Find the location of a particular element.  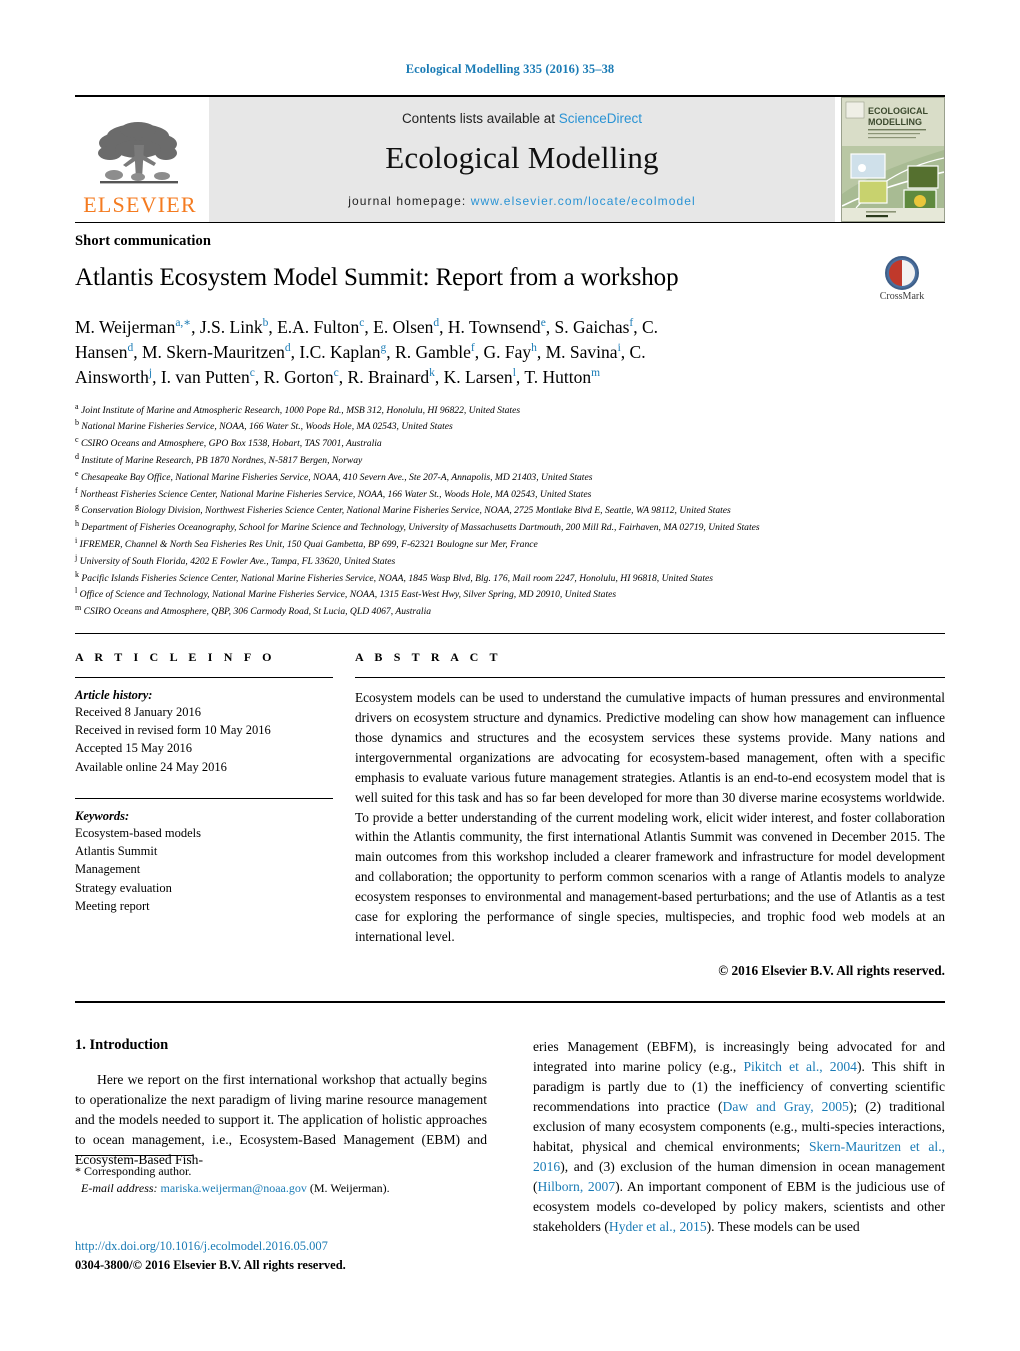

article-history-item: Available online 24 May 2016 is located at coordinates (151, 766).